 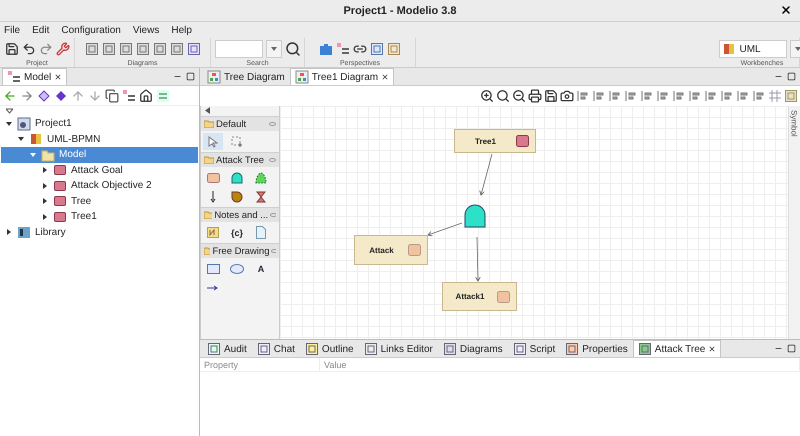 What do you see at coordinates (535, 96) in the screenshot?
I see `print-icon` at bounding box center [535, 96].